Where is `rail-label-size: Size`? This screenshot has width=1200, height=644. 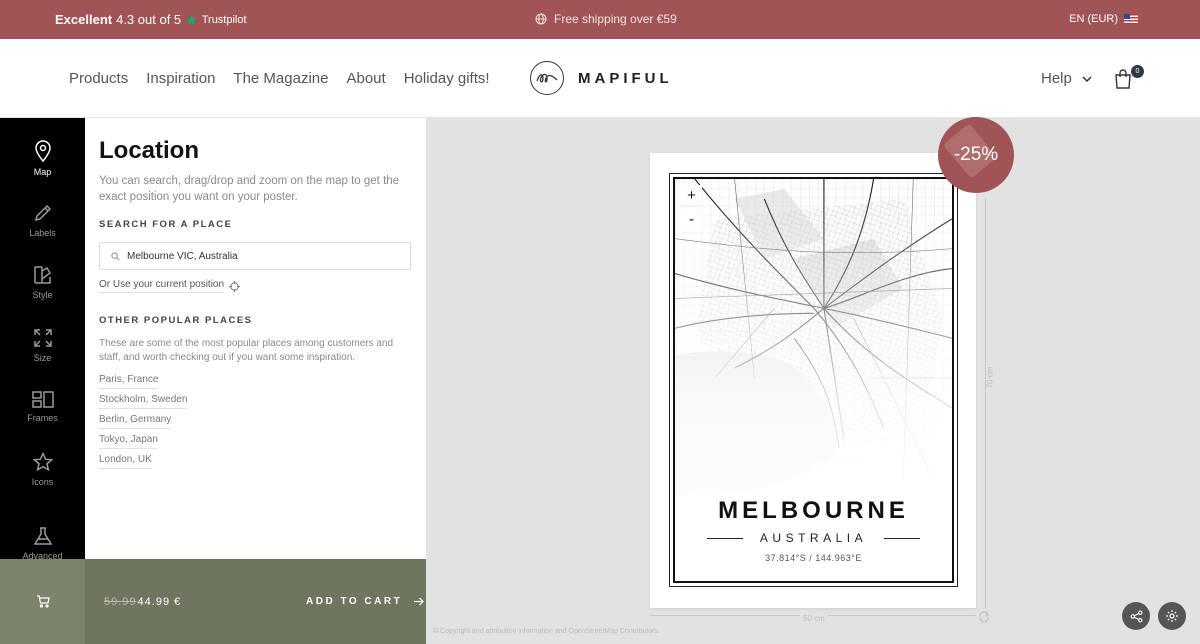
rail-label-size: Size is located at coordinates (42, 358).